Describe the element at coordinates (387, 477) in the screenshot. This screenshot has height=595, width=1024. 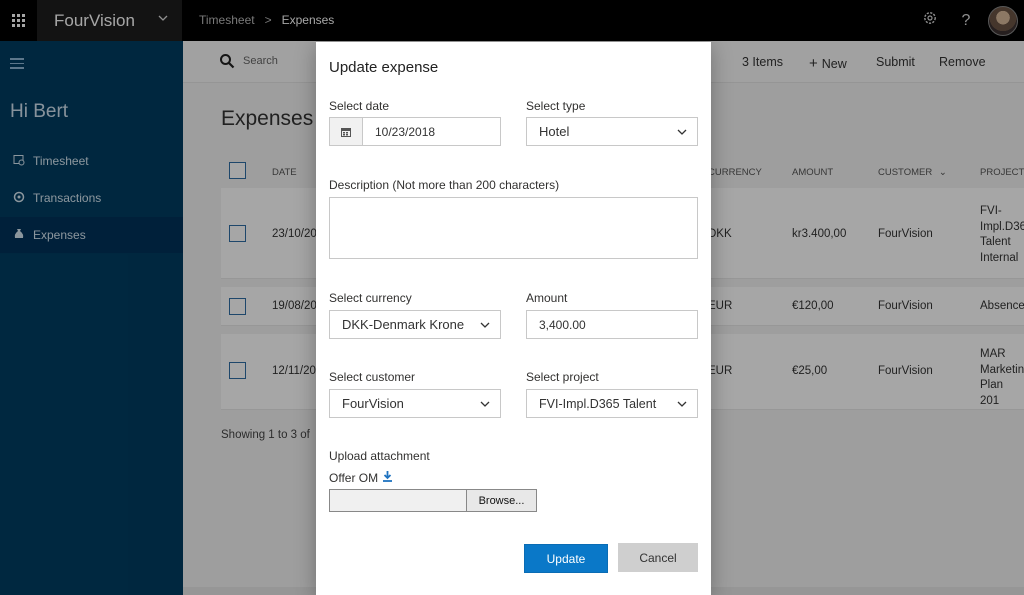
I see `download-icon` at that location.